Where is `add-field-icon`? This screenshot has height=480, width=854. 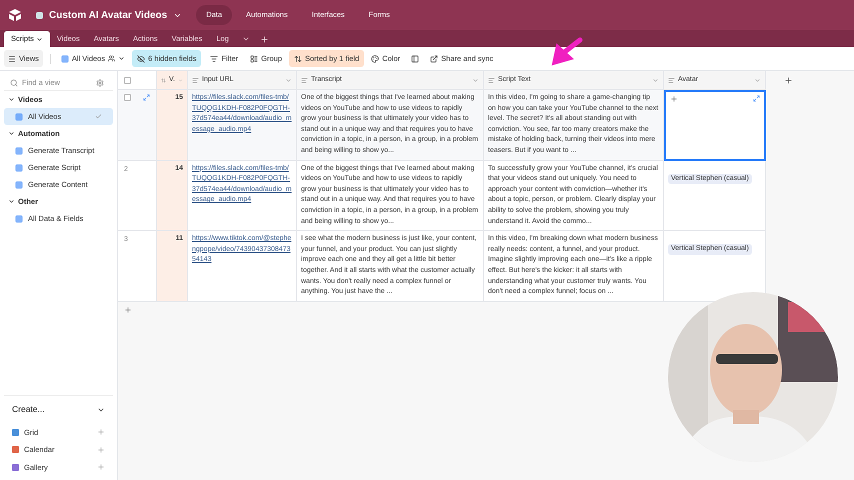 add-field-icon is located at coordinates (788, 80).